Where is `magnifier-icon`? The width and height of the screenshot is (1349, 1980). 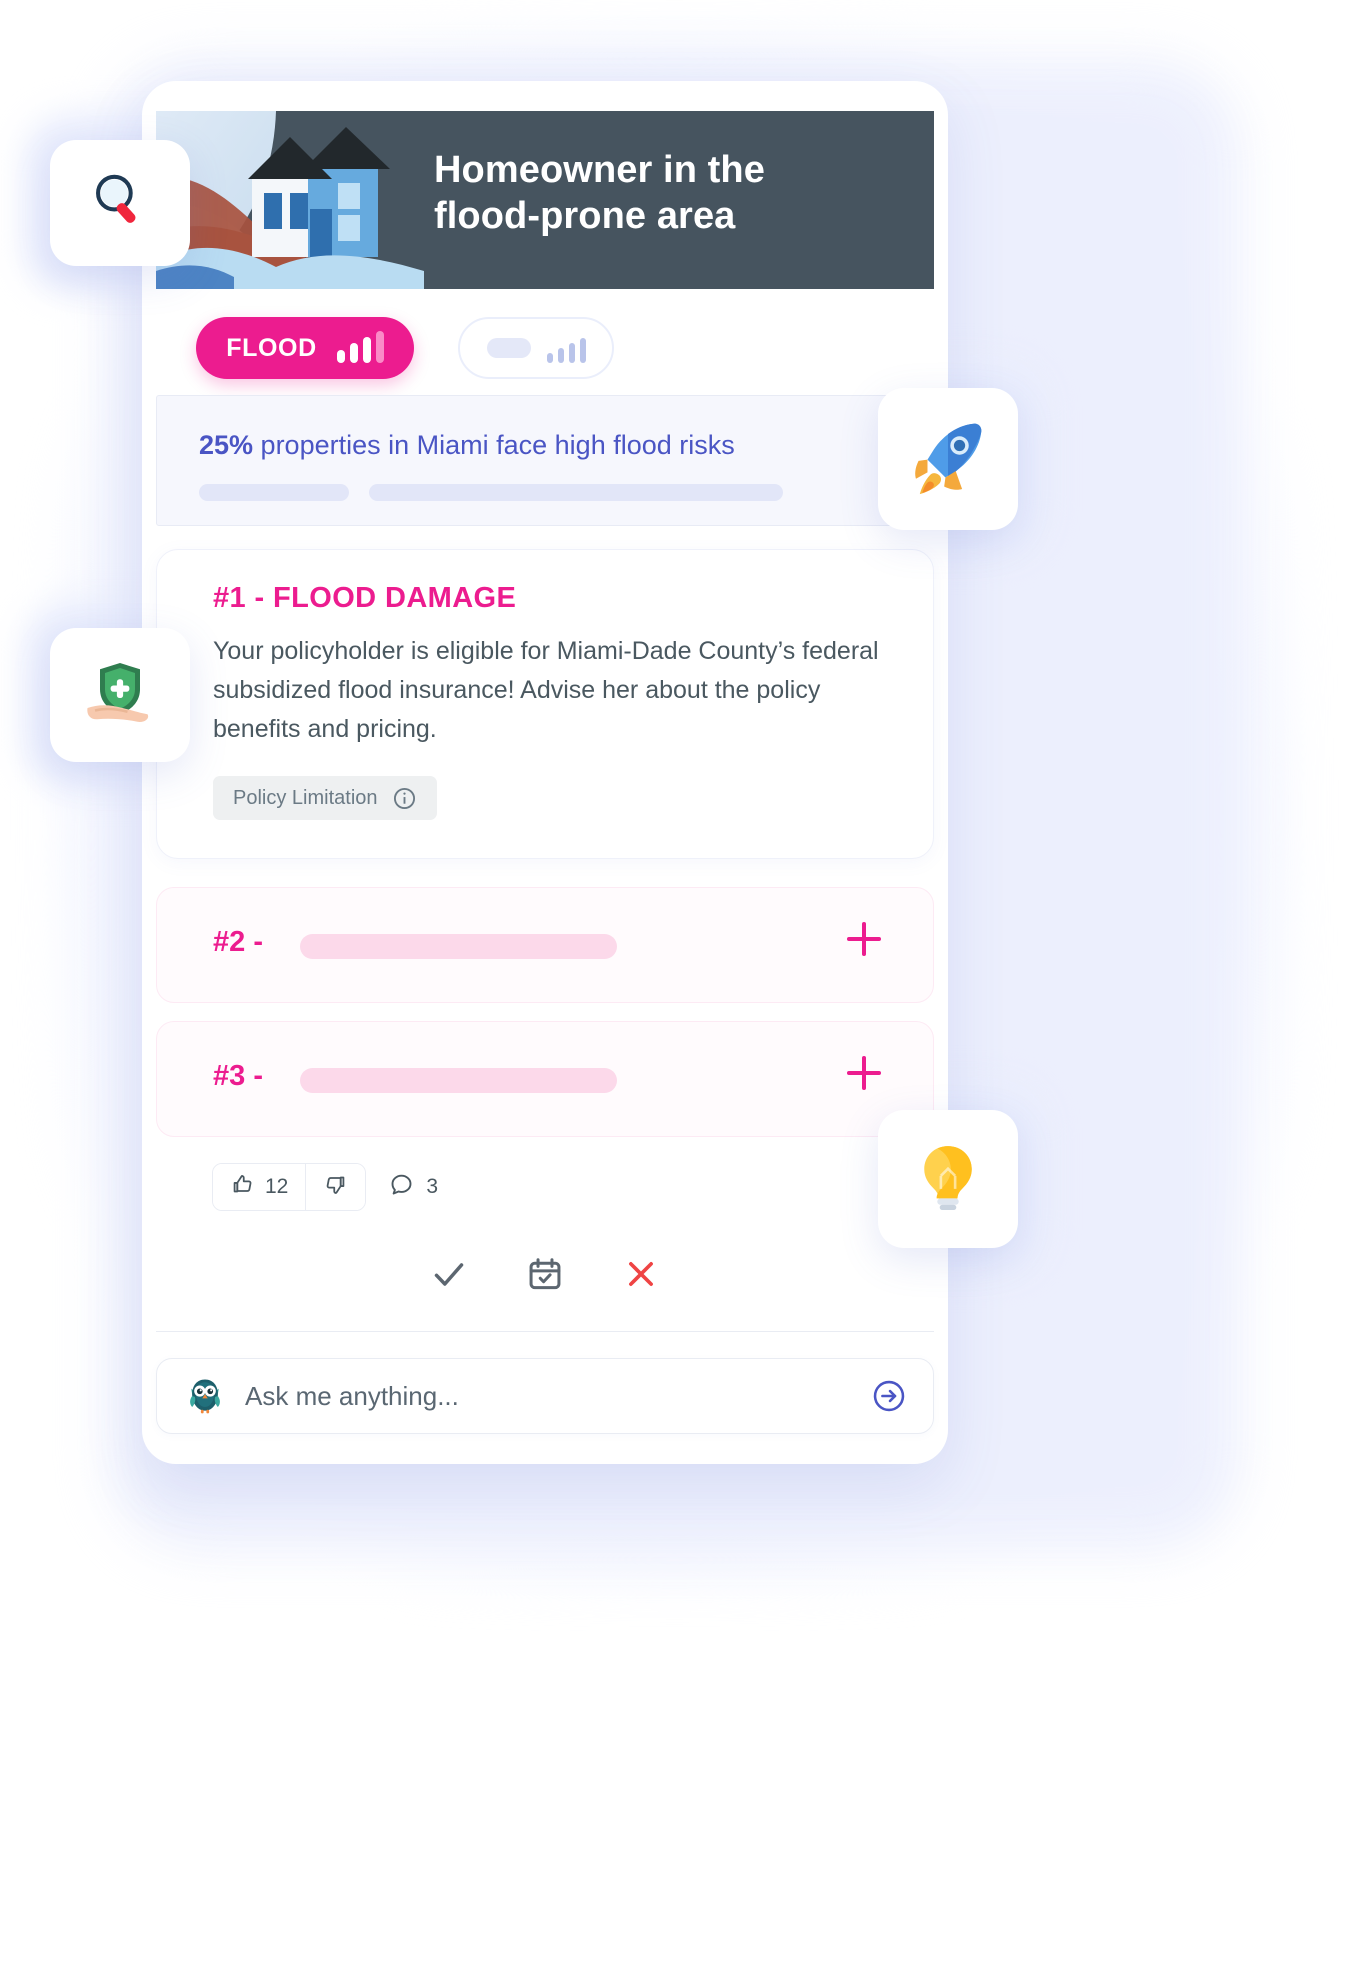 magnifier-icon is located at coordinates (120, 203).